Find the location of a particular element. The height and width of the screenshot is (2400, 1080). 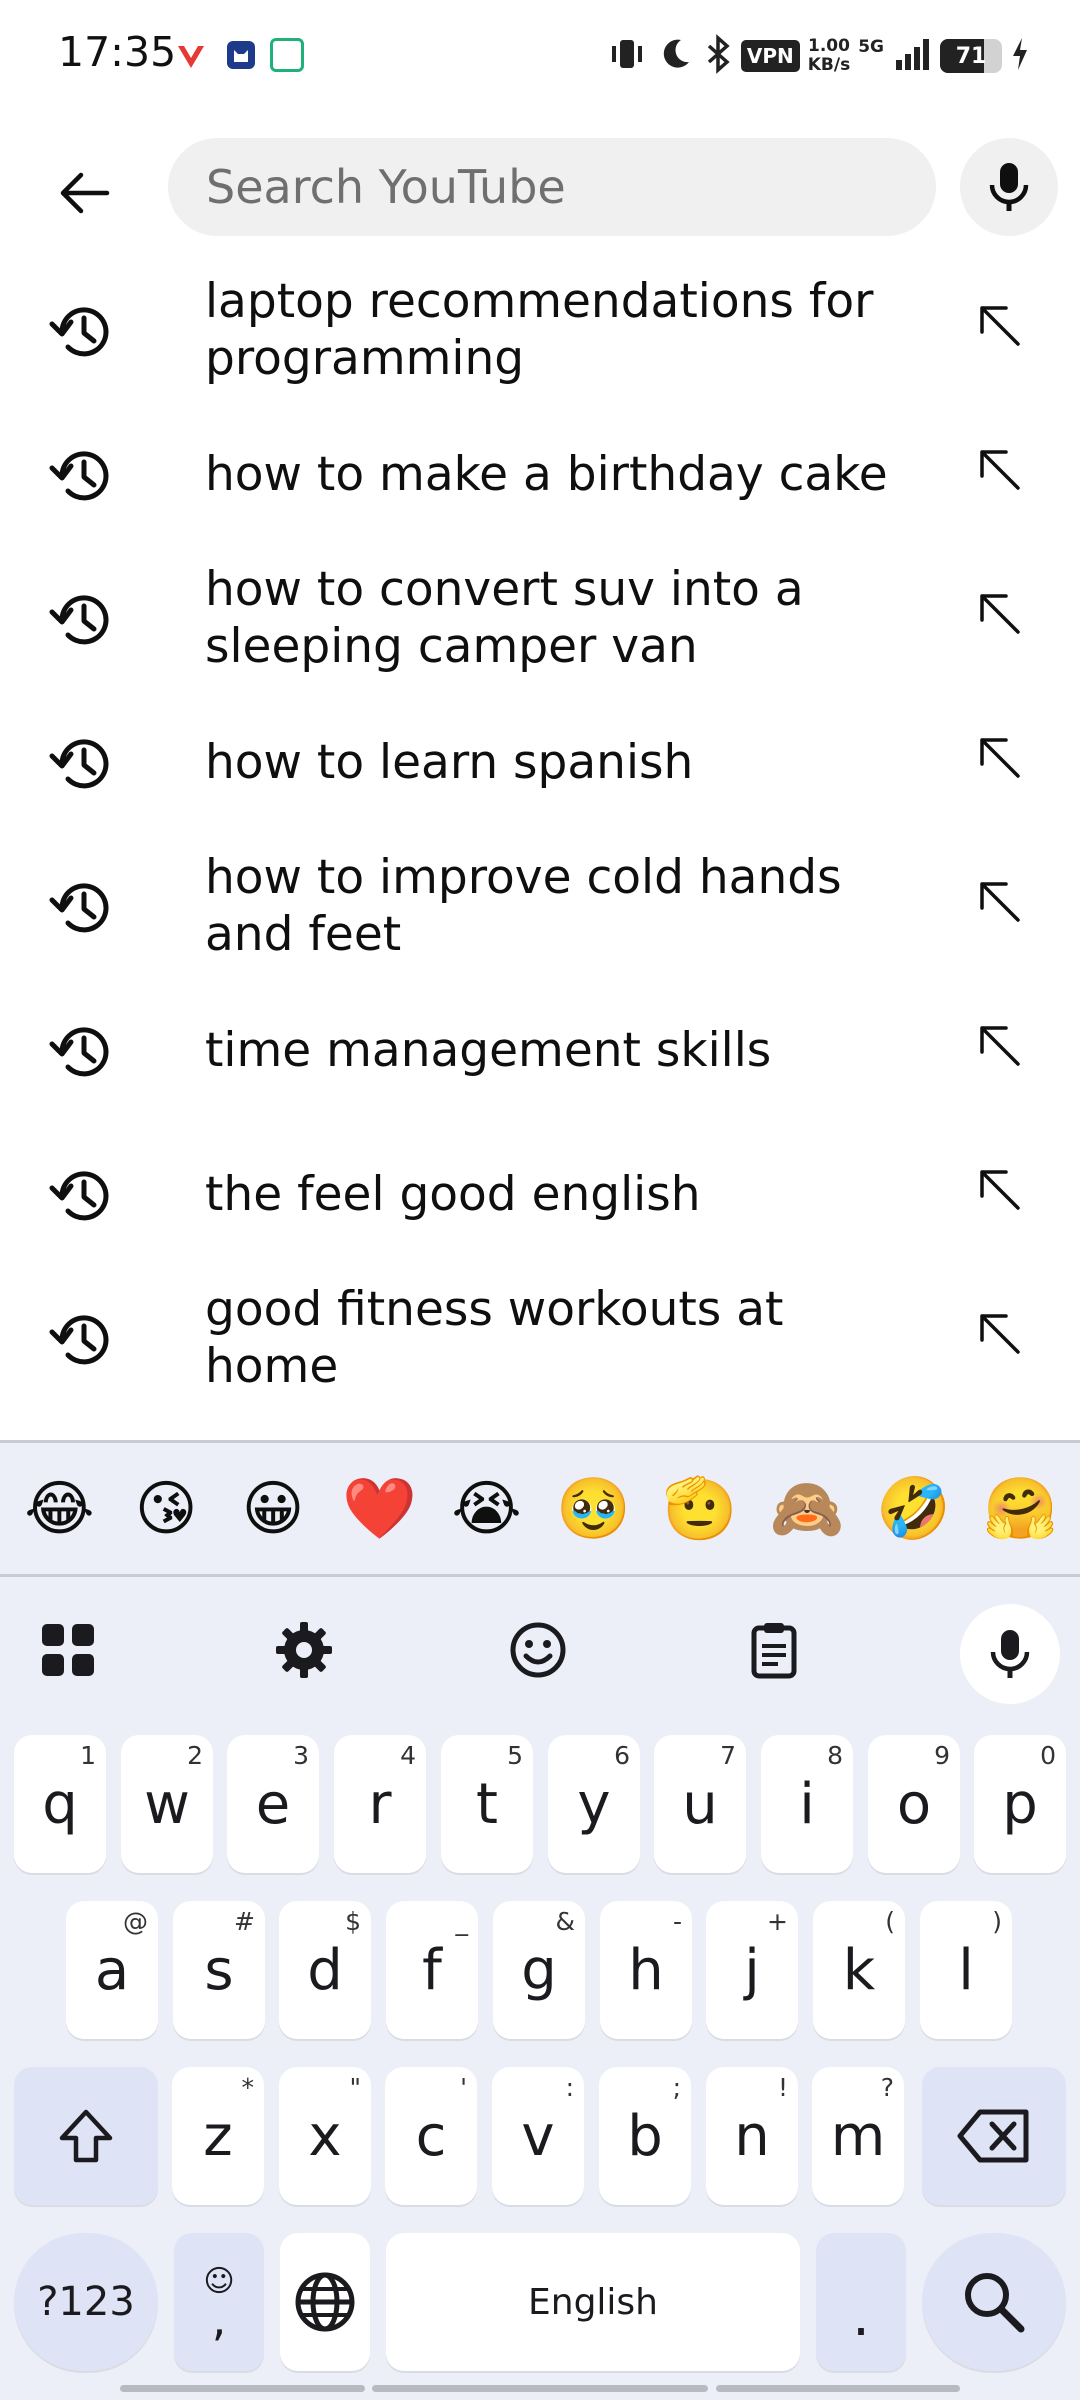

backspace-key is located at coordinates (994, 2136).